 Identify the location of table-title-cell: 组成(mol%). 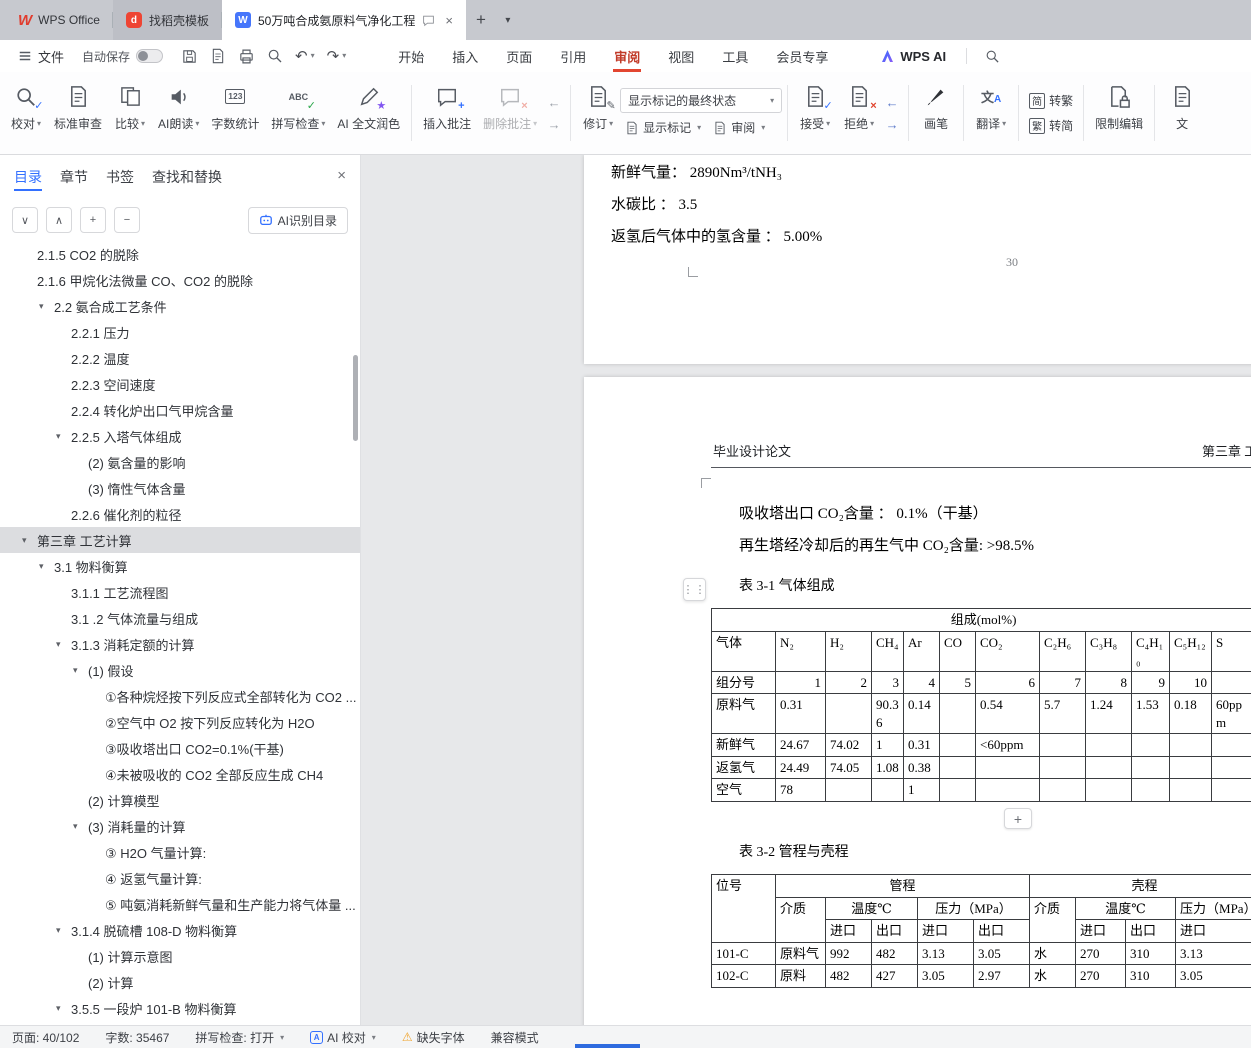
(980, 620).